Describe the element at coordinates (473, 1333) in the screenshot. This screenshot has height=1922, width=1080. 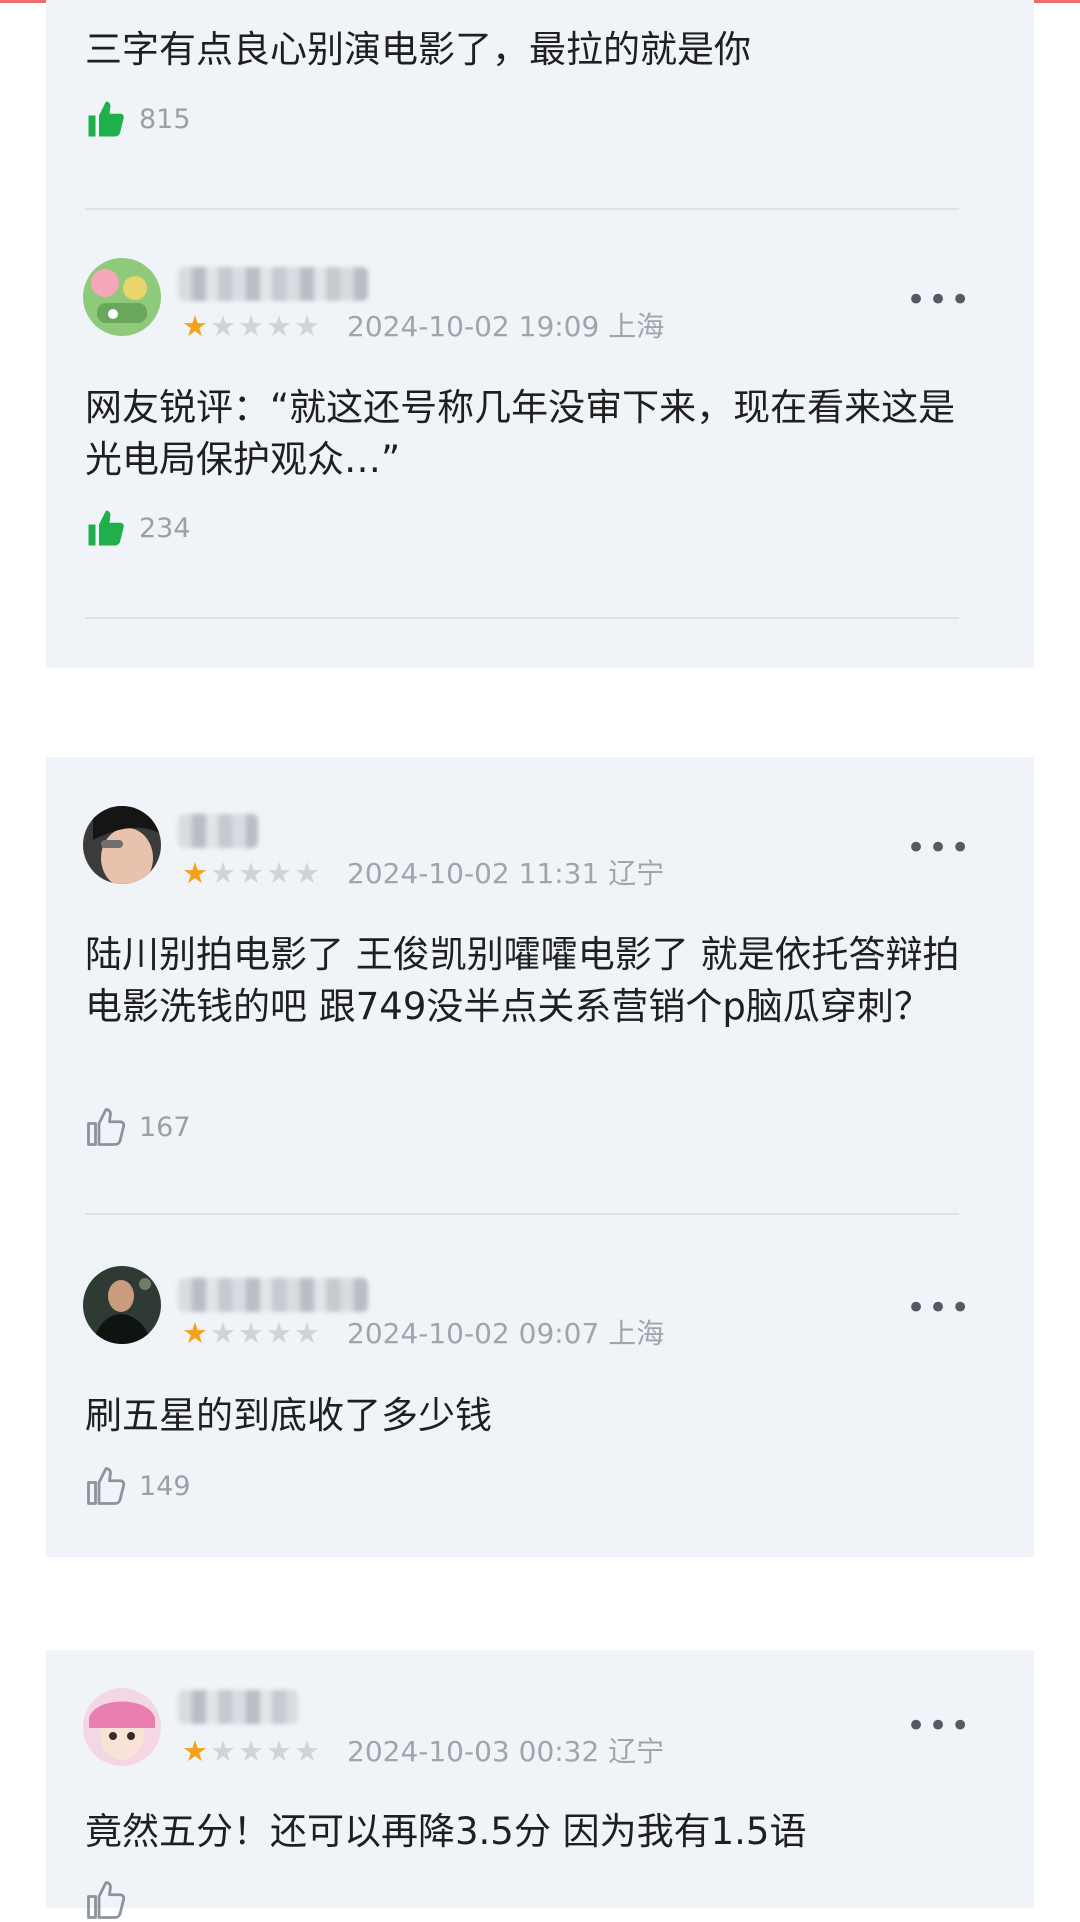
I see `comment-date: 2024-10-02 09:07` at that location.